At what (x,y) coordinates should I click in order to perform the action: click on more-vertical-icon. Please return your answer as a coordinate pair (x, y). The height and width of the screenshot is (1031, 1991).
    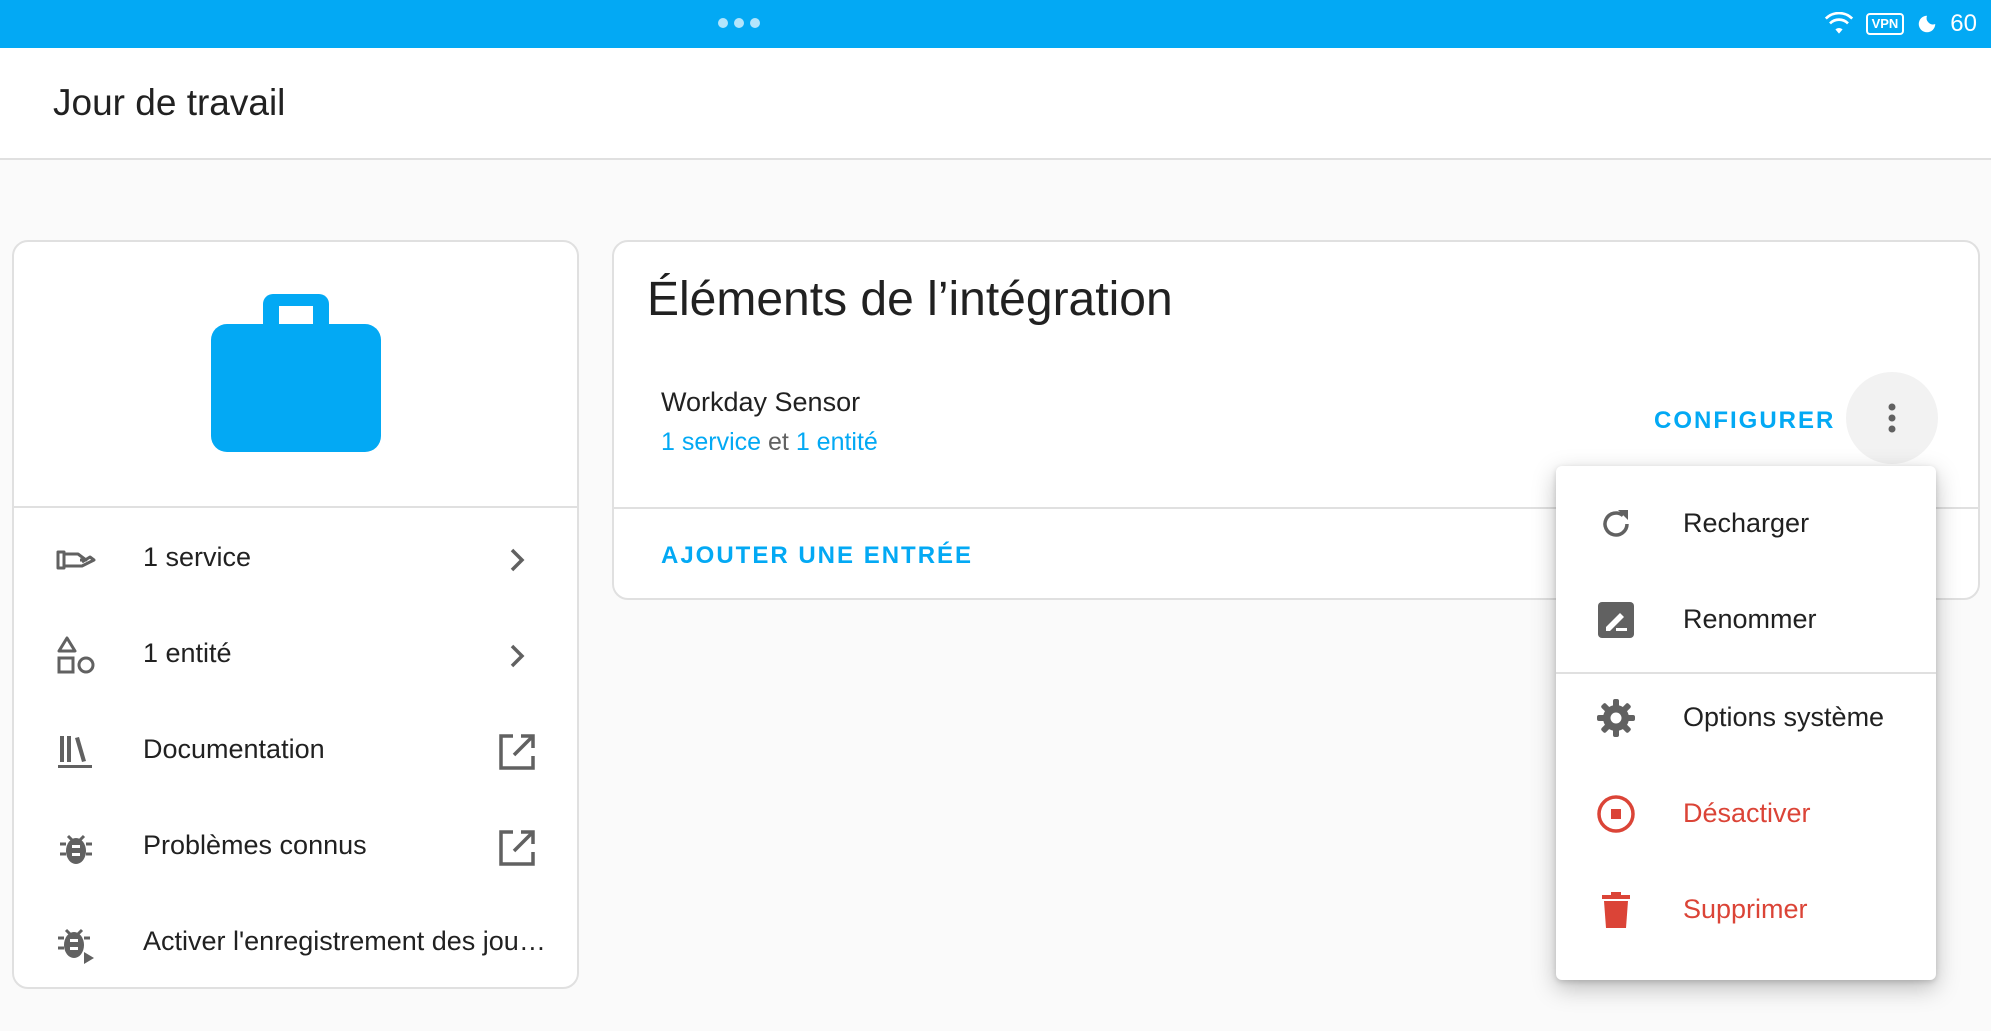
    Looking at the image, I should click on (1892, 418).